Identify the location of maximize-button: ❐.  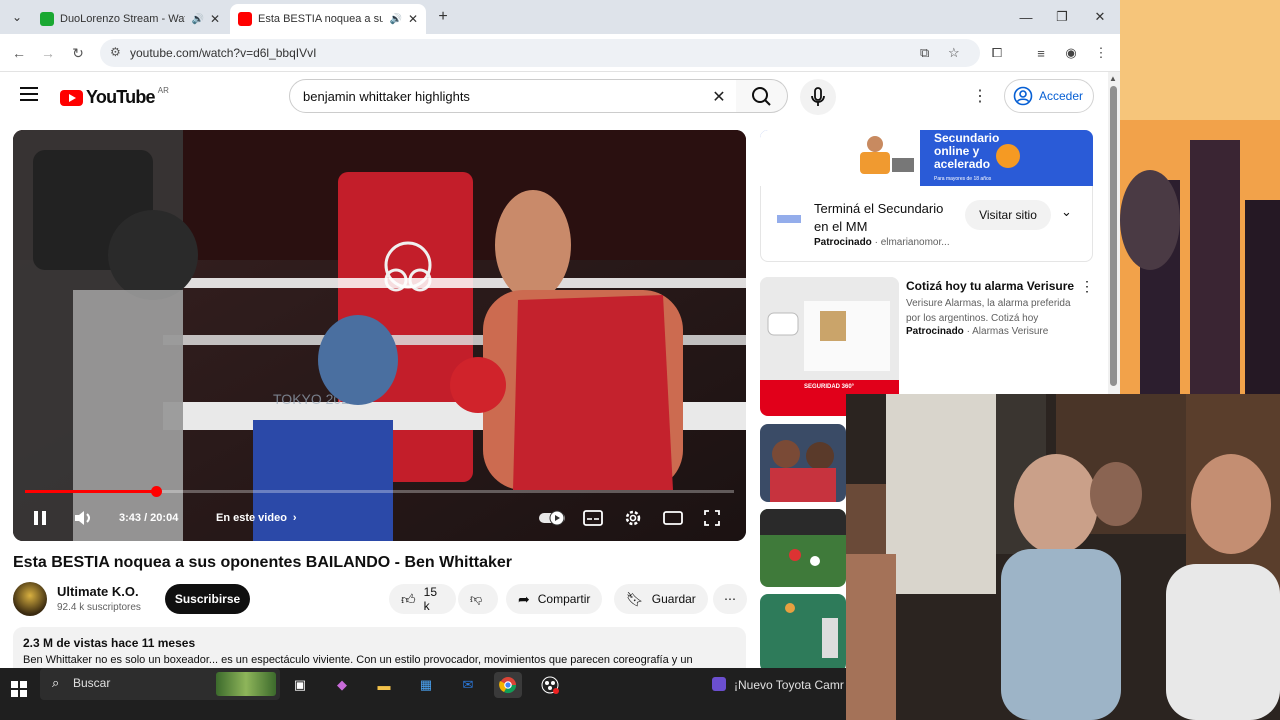
(1062, 17).